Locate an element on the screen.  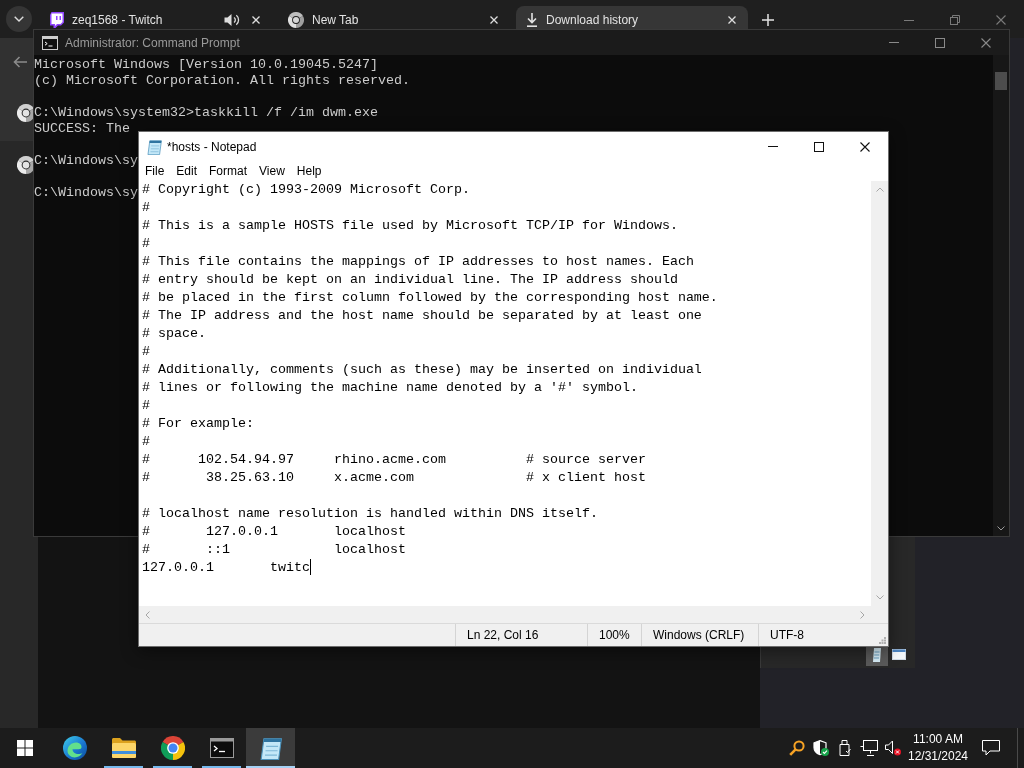
text-line: # ::1 localhost is located at coordinates (274, 549).